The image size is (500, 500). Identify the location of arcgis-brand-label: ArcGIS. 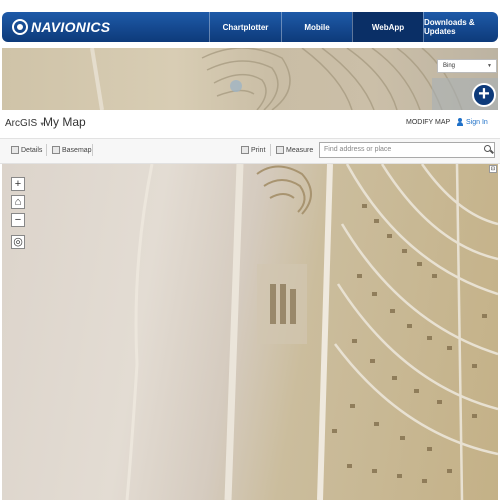
(21, 123).